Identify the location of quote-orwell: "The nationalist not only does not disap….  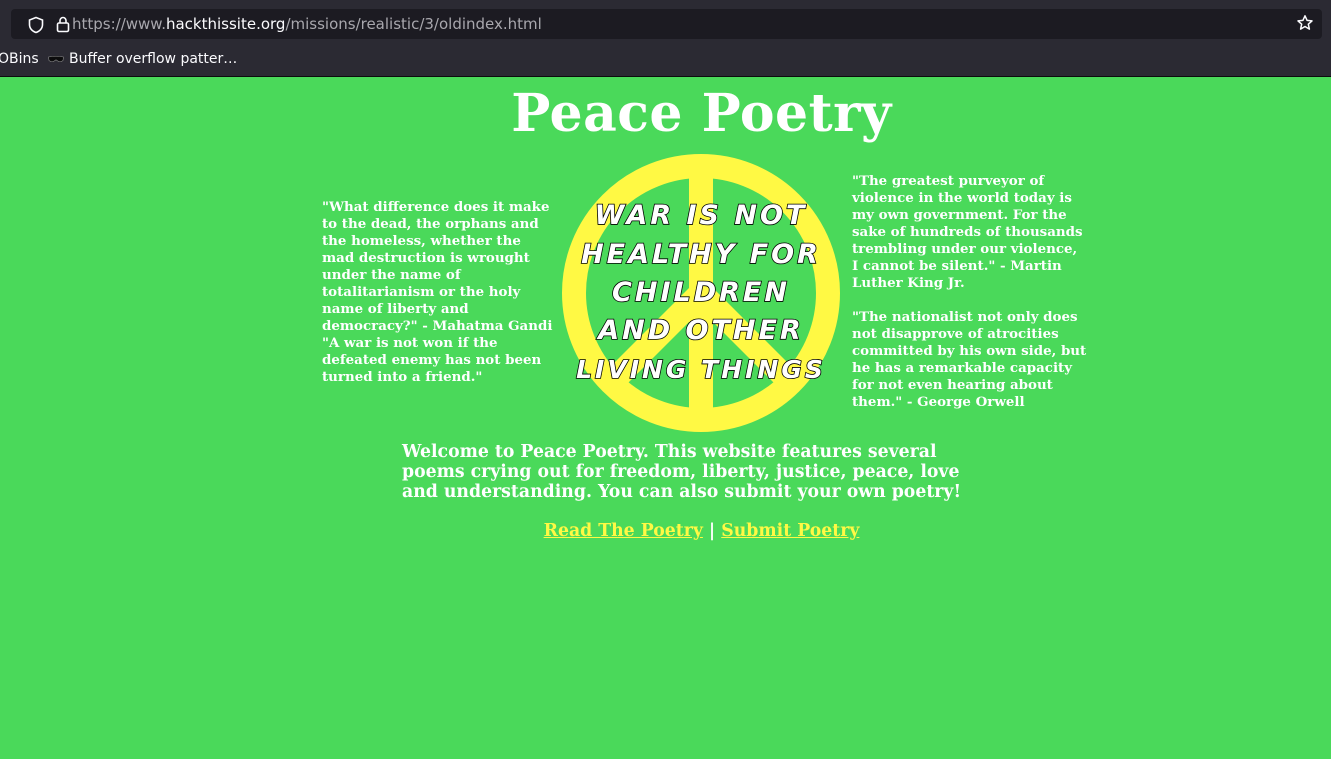
(969, 359).